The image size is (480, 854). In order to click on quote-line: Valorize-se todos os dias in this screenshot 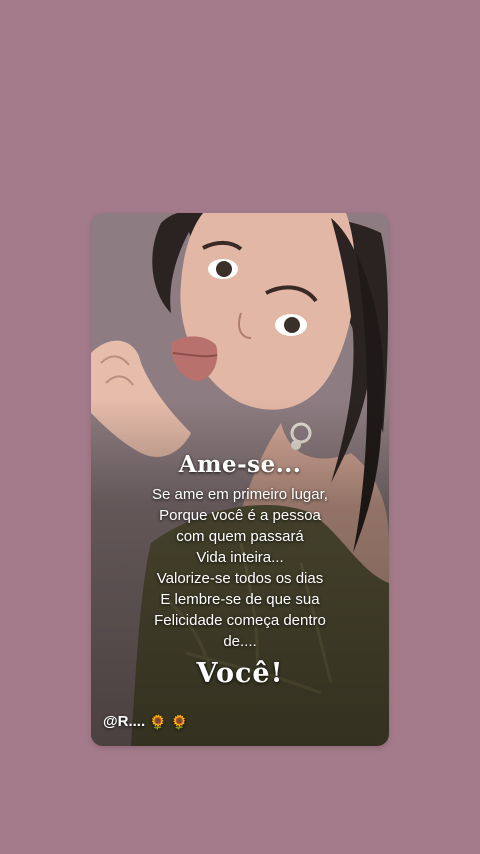, I will do `click(240, 578)`.